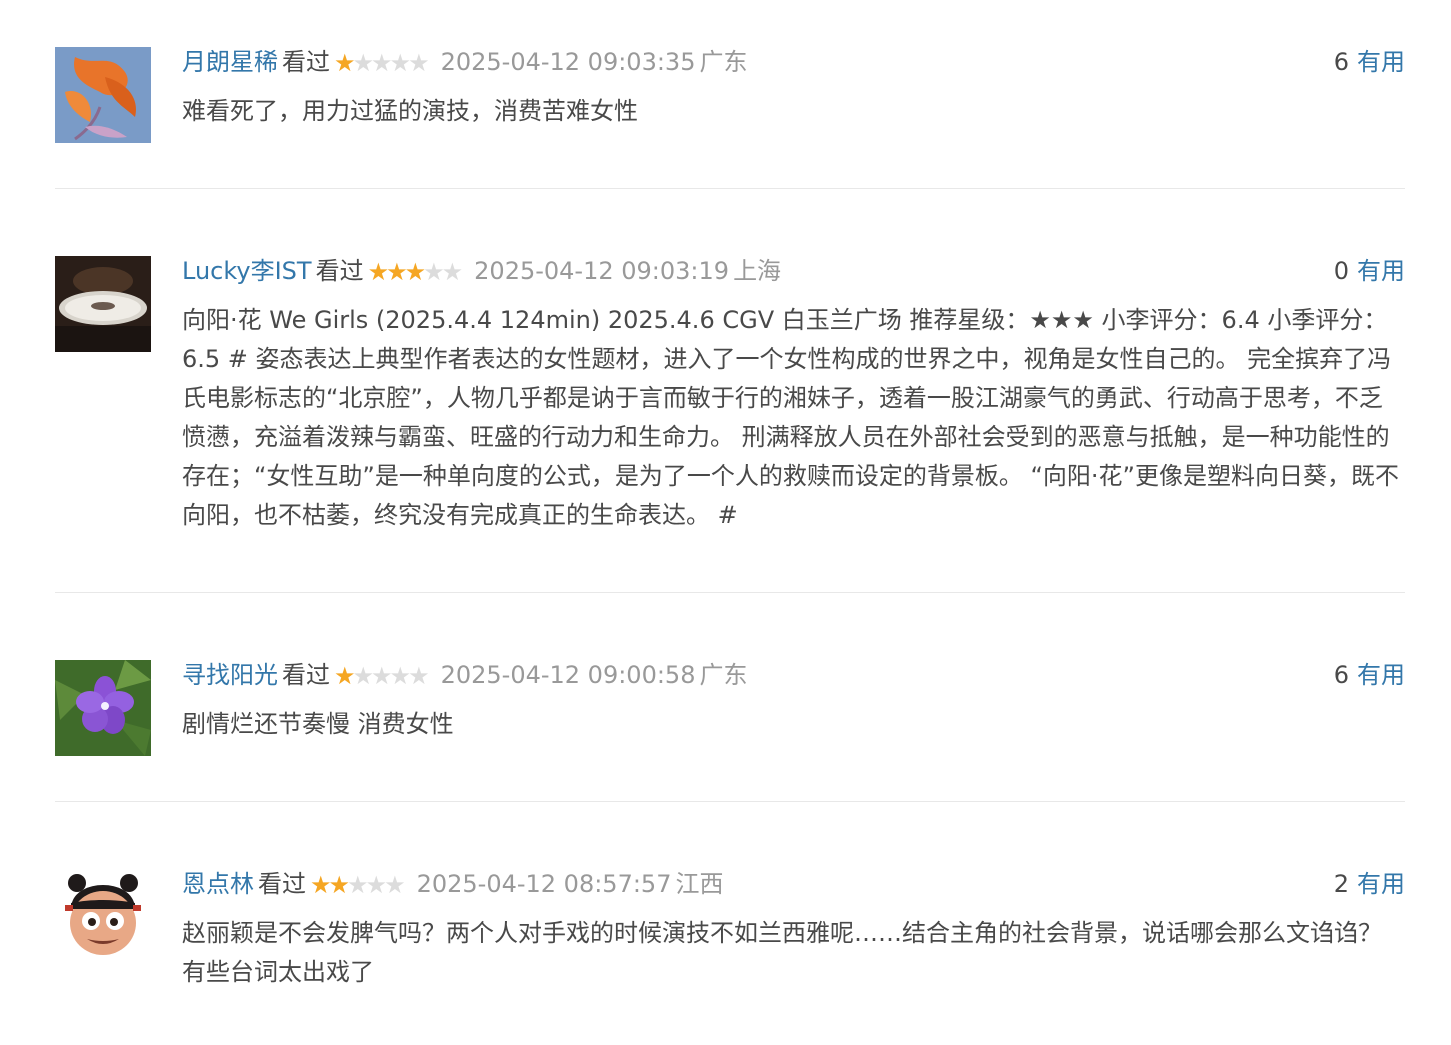  I want to click on comment-header: 寻找阳光 看过 ★★★★★ 2025-04-12 09:00:58 广东 6 有用, so click(793, 675).